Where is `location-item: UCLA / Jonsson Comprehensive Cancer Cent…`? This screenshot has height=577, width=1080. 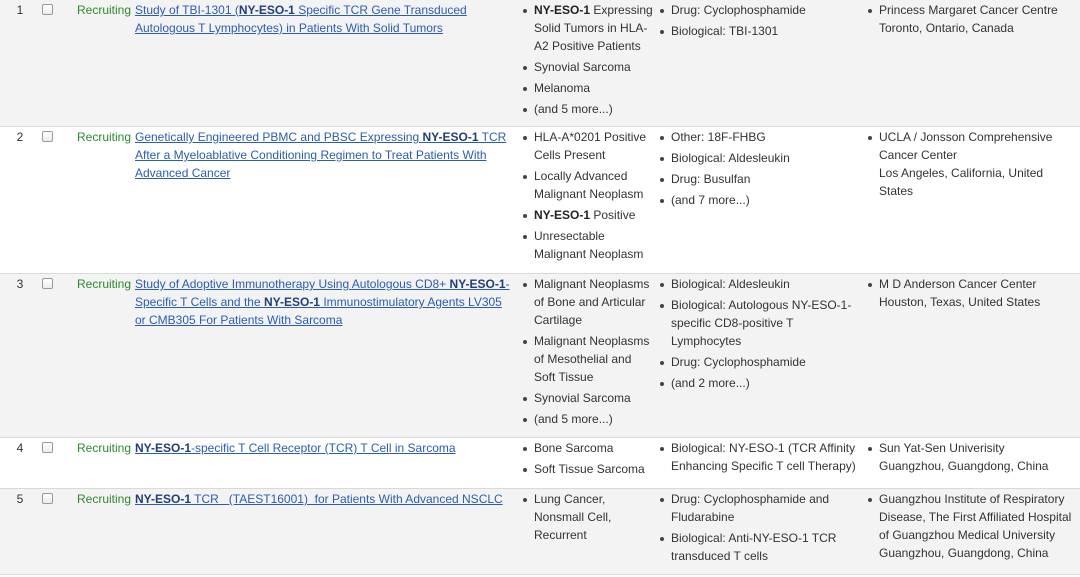 location-item: UCLA / Jonsson Comprehensive Cancer Cent… is located at coordinates (972, 164).